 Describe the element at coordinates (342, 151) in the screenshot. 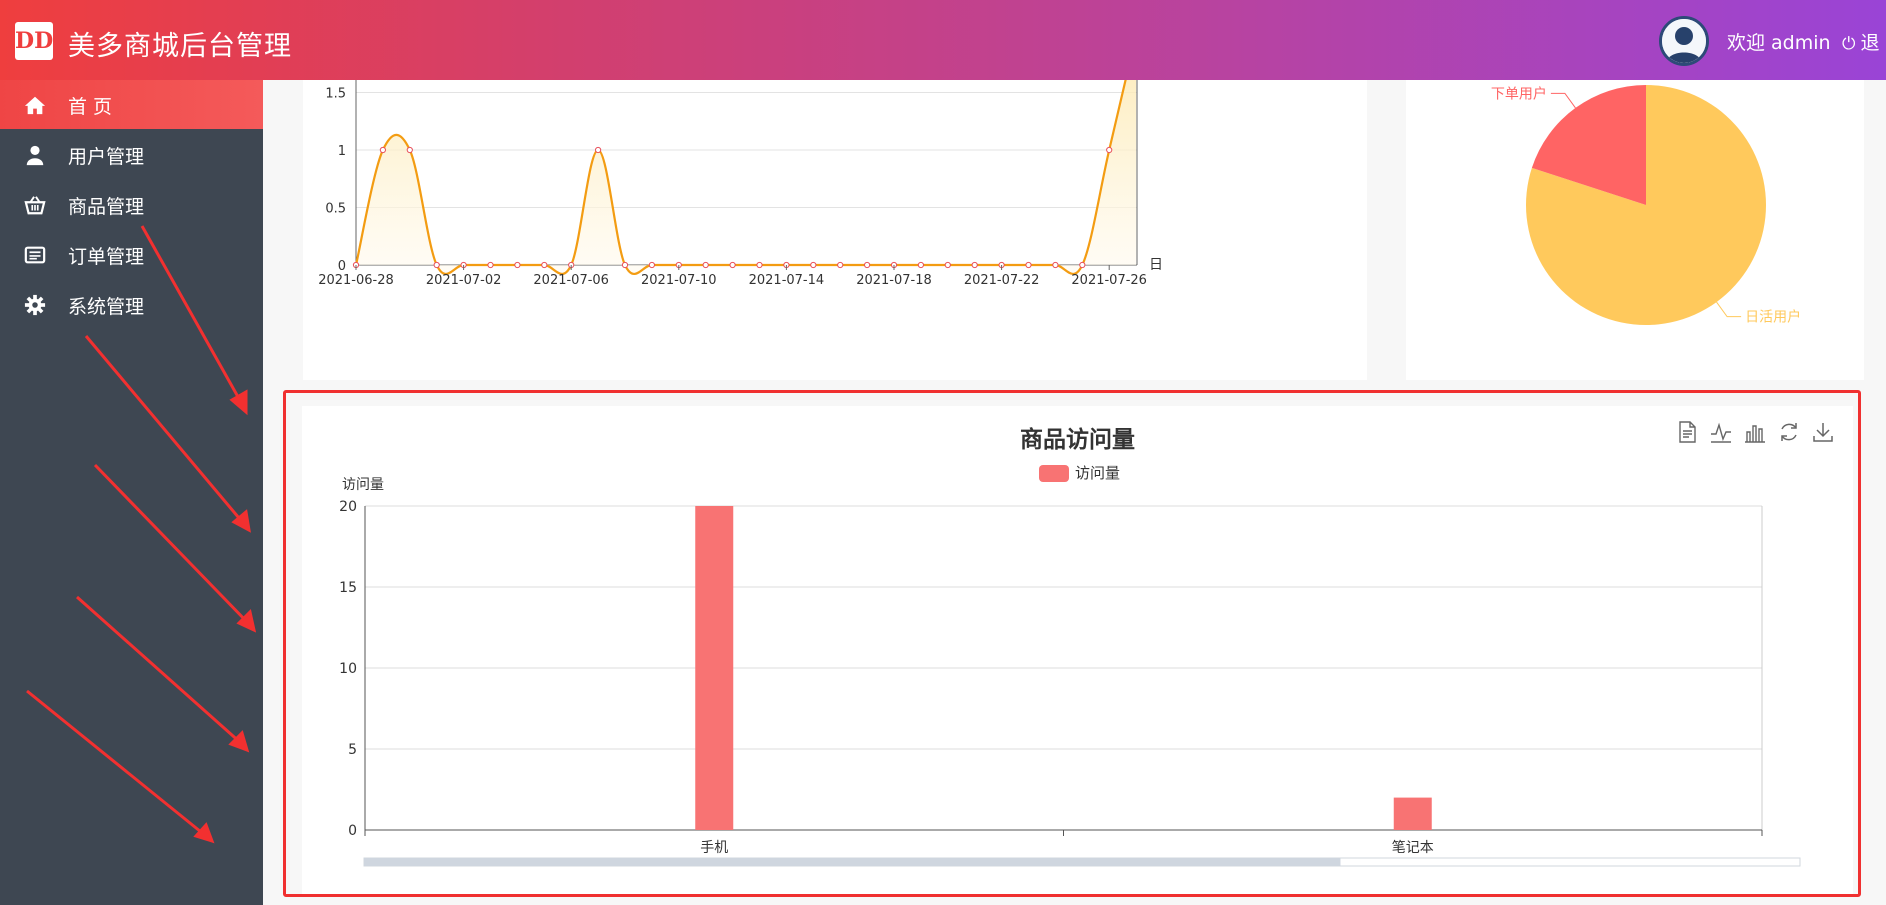

I see `y-tick-label: 1` at that location.